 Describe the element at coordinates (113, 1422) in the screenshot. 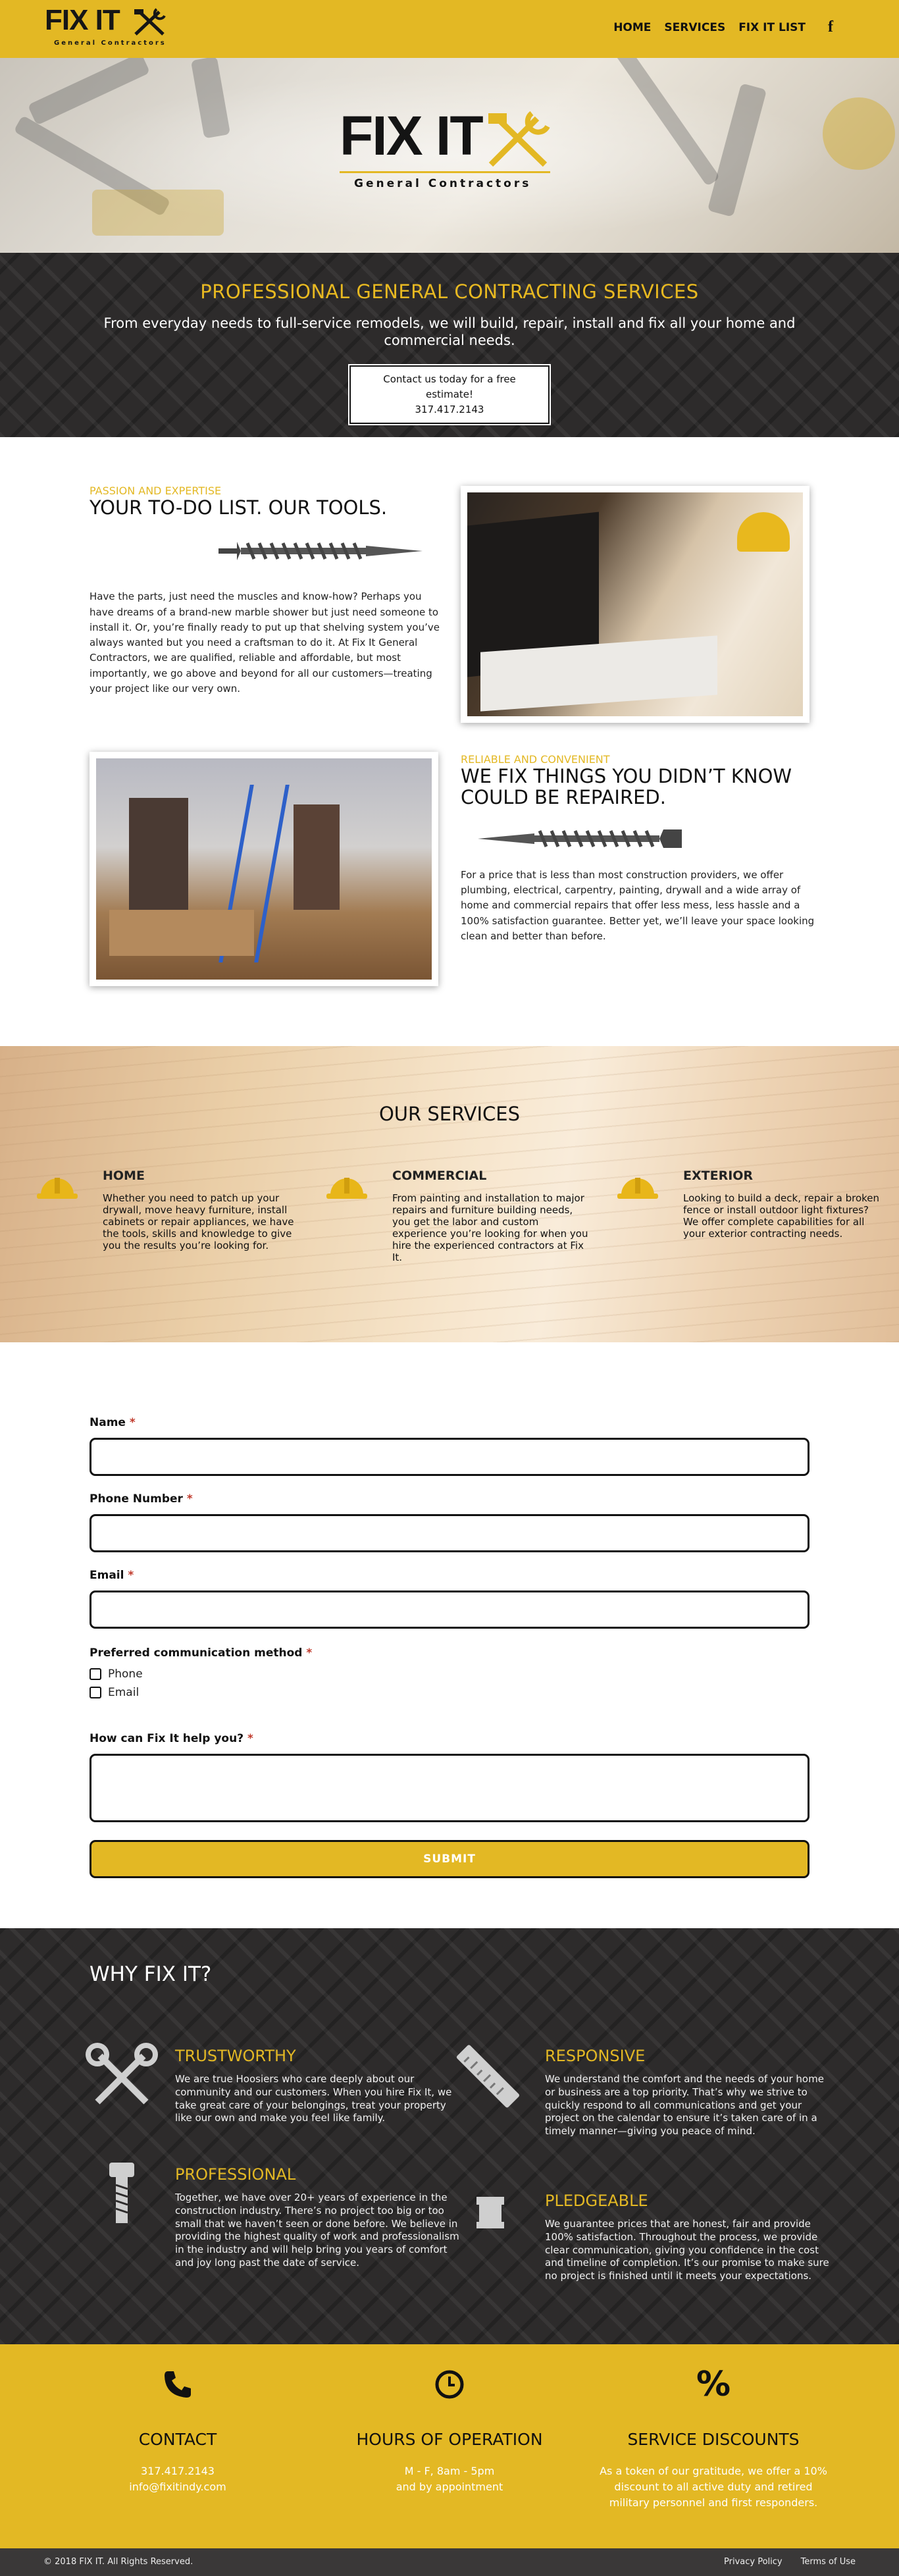

I see `name-label: Name *` at that location.